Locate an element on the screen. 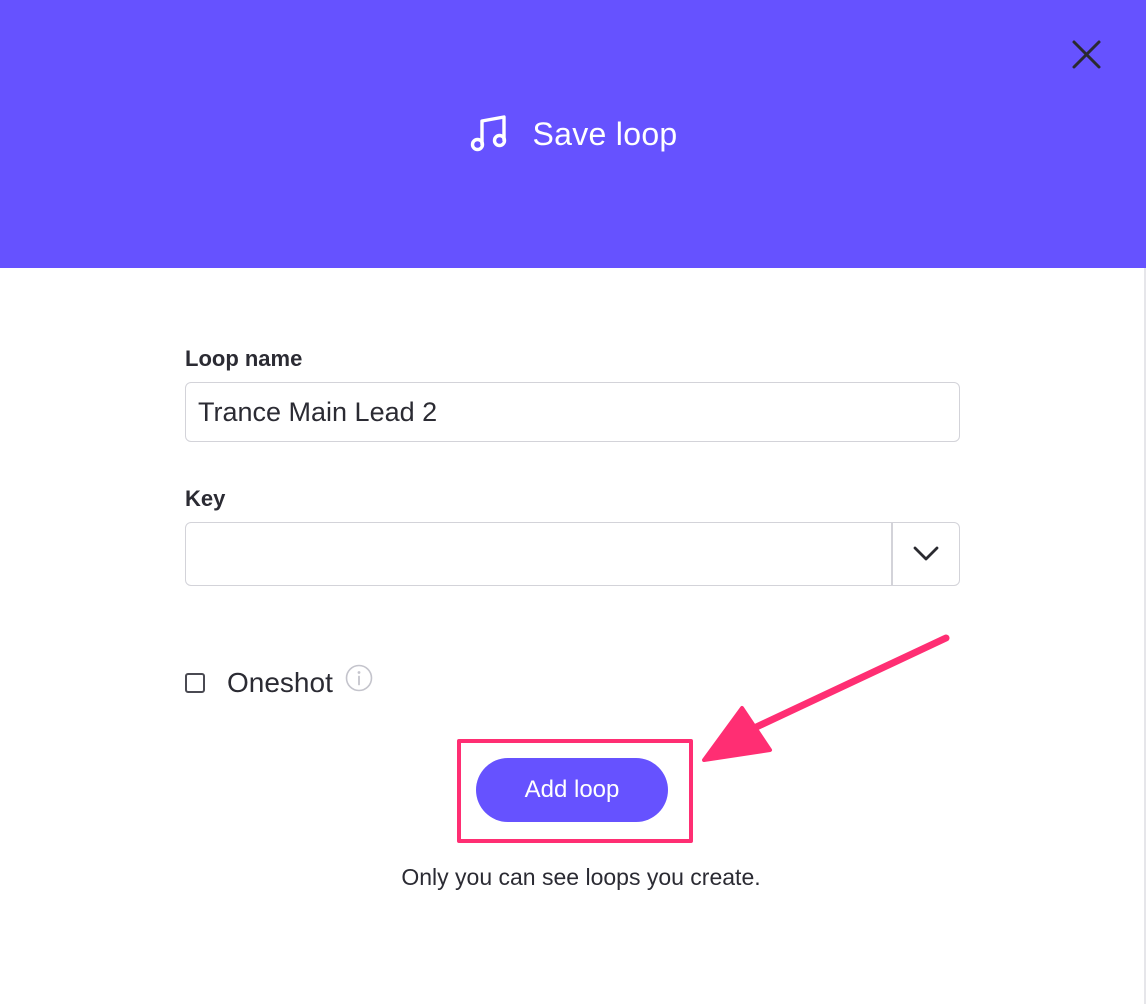 The image size is (1146, 1004). dialog-title-group: Save loop is located at coordinates (573, 134).